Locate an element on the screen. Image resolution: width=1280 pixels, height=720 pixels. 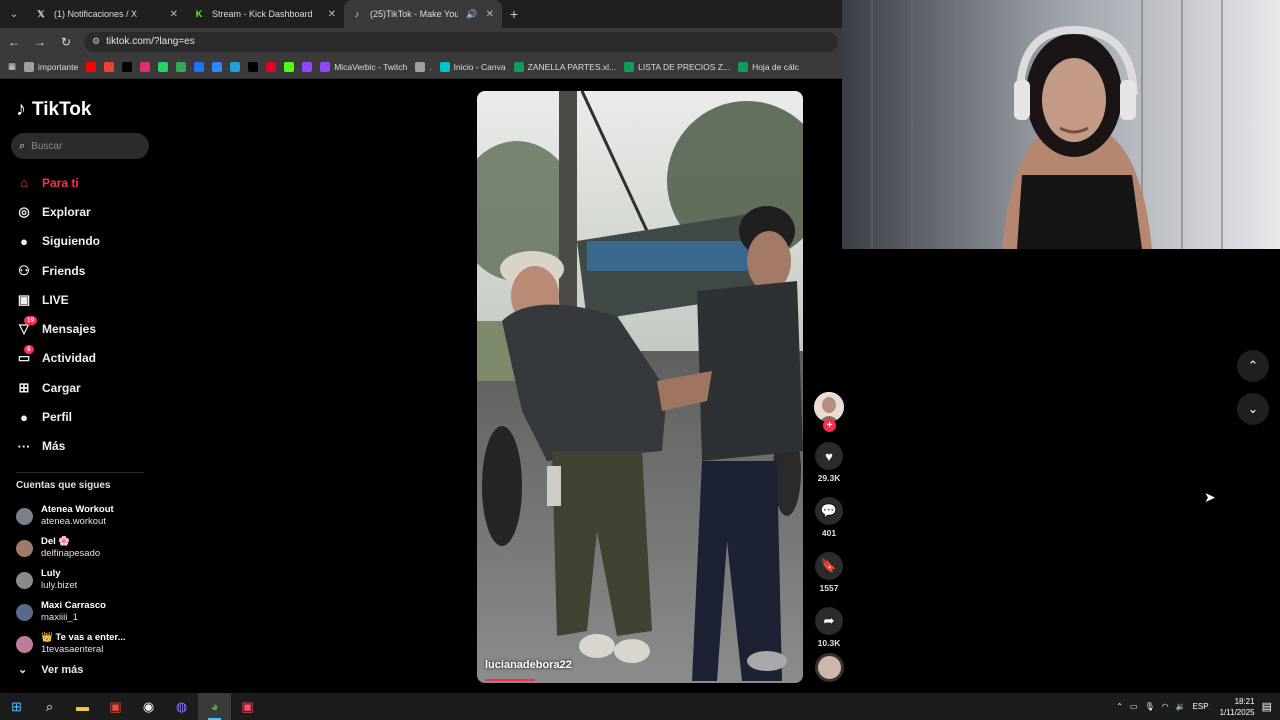
comment-button: 💬 is located at coordinates (829, 511).